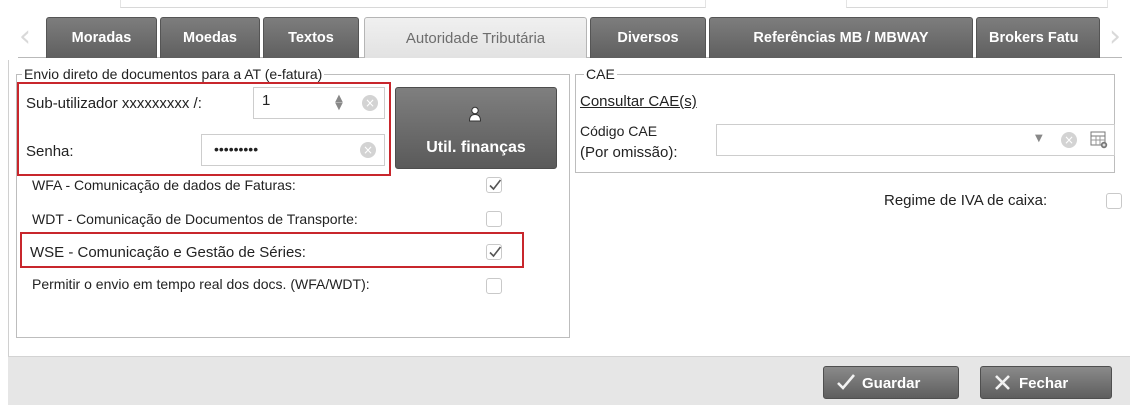 The width and height of the screenshot is (1130, 405). What do you see at coordinates (915, 140) in the screenshot?
I see `cae-code-select: ▼ ×` at bounding box center [915, 140].